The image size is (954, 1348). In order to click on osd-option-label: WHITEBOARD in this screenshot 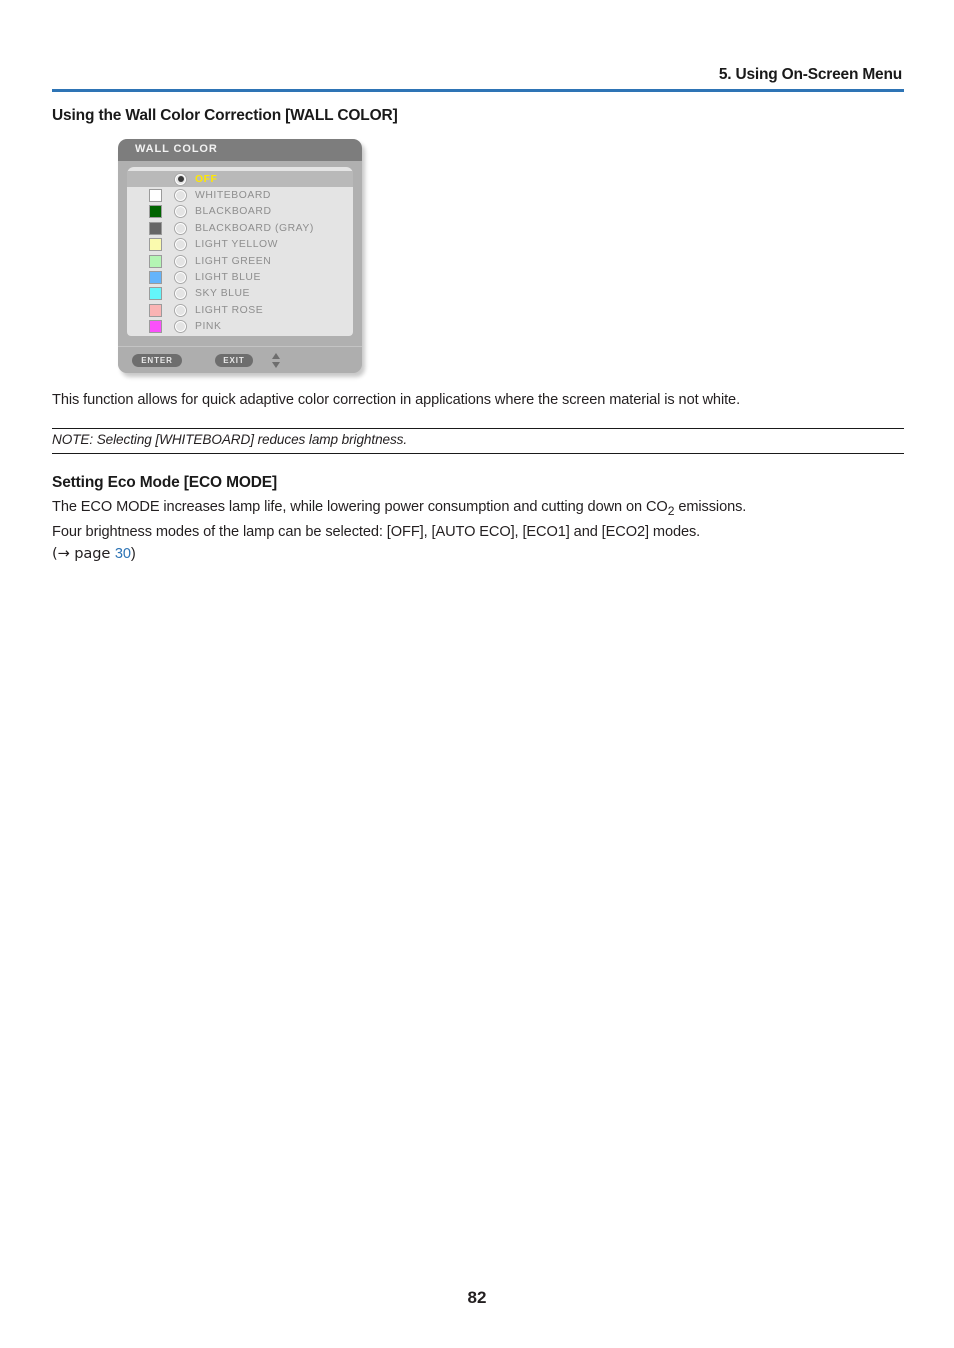, I will do `click(233, 196)`.